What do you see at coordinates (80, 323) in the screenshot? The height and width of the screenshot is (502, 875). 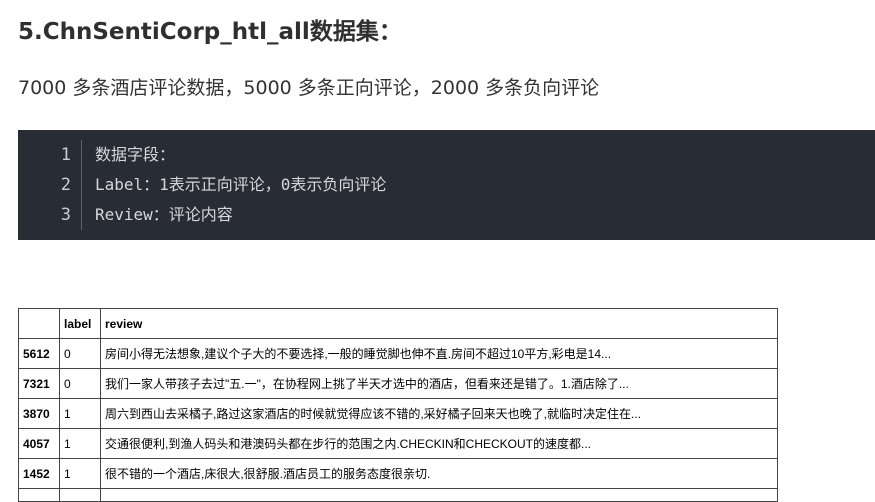 I see `header-label: label` at bounding box center [80, 323].